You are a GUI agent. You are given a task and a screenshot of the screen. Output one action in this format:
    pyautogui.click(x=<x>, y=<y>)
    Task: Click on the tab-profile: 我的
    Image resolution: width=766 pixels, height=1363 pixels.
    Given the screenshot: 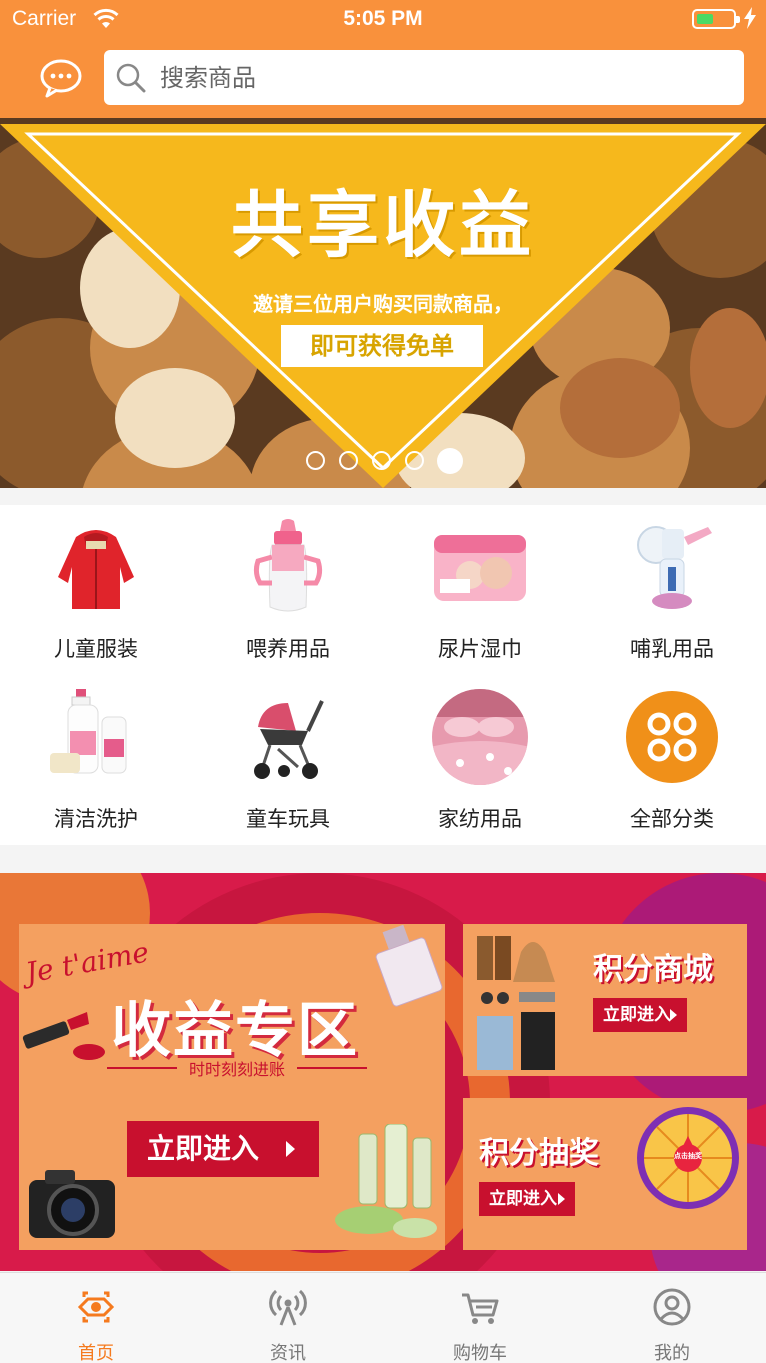 What is the action you would take?
    pyautogui.click(x=671, y=1318)
    